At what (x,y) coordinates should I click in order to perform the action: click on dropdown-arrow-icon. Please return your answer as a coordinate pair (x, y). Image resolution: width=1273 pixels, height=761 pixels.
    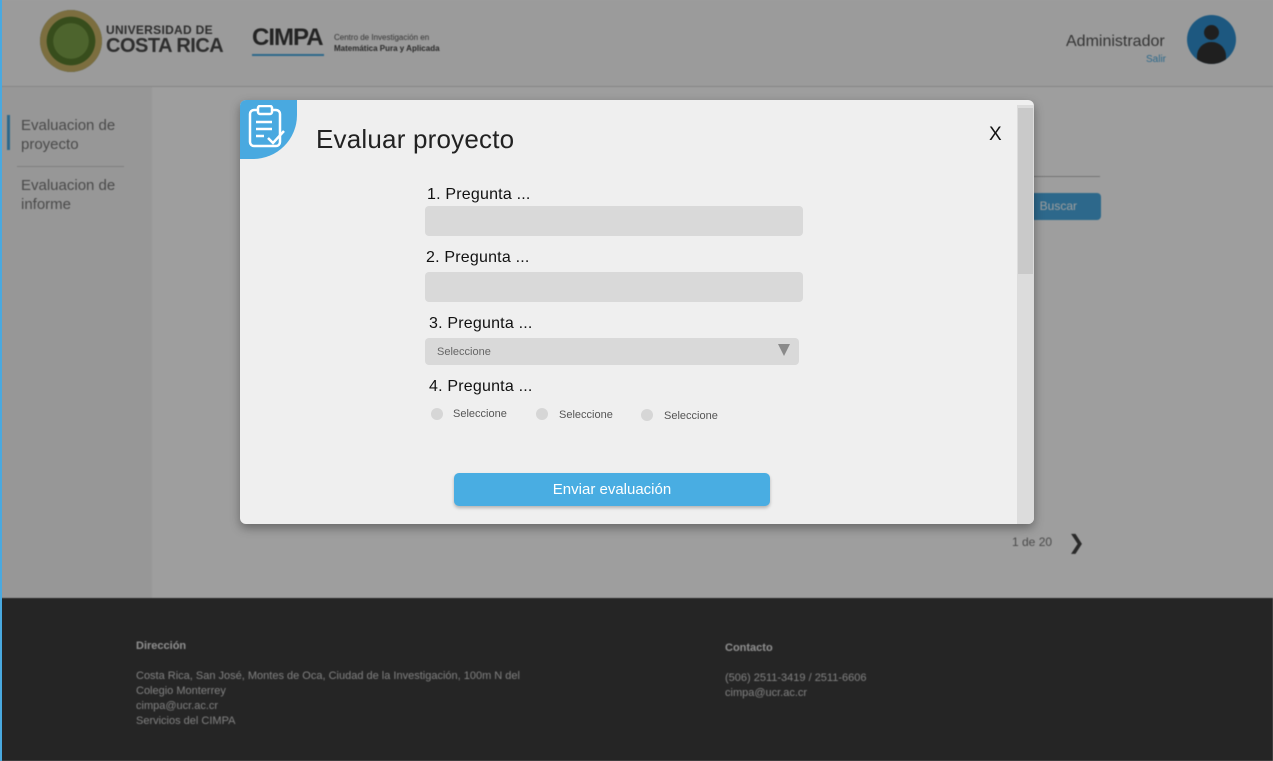
    Looking at the image, I should click on (784, 350).